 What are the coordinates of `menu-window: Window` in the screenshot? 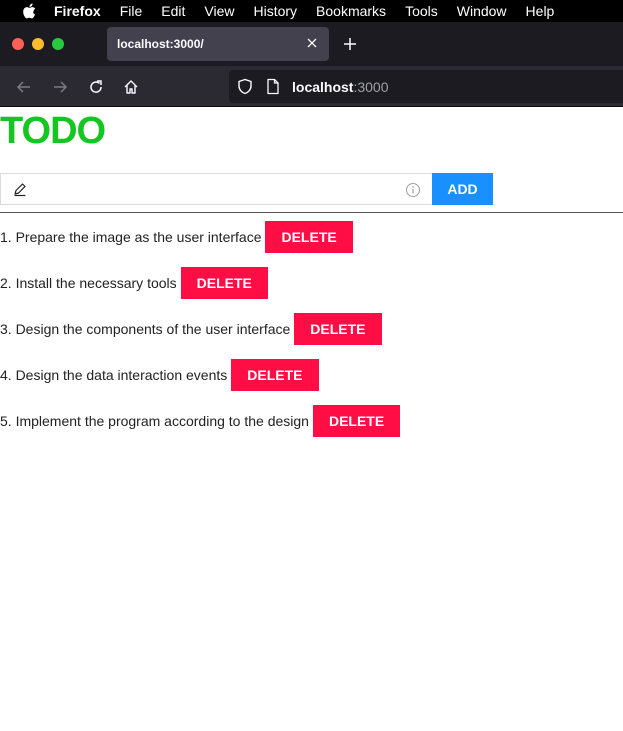 It's located at (482, 11).